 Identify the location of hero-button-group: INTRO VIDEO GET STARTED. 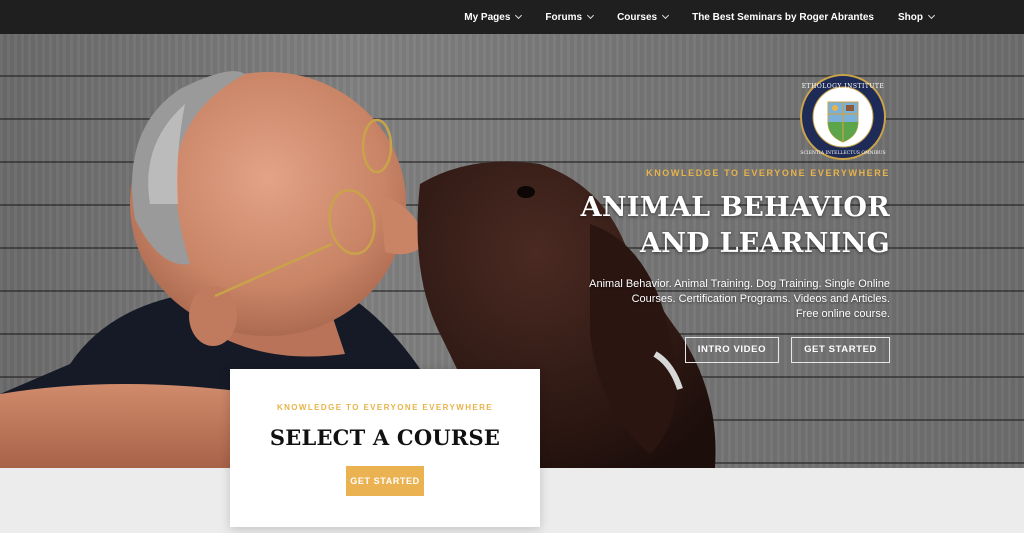
(787, 350).